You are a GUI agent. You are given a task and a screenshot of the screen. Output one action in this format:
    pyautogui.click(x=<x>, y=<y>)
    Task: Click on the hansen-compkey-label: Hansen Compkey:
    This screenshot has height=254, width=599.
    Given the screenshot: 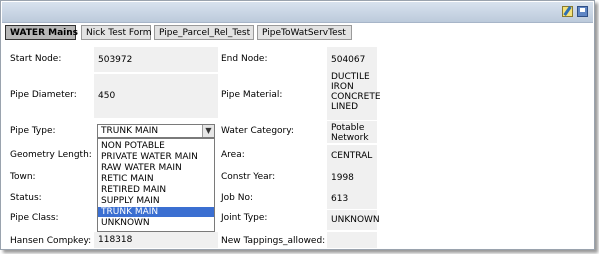 What is the action you would take?
    pyautogui.click(x=51, y=241)
    